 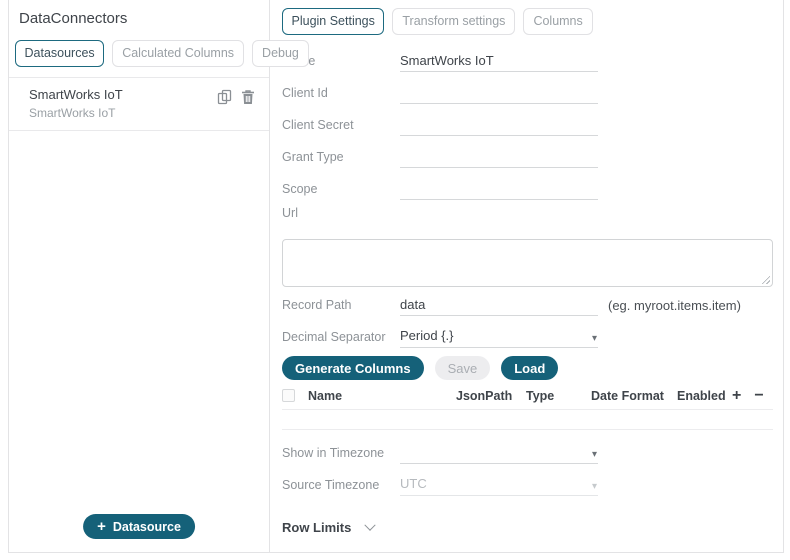 I want to click on datasource-item-title: SmartWorks IoT, so click(x=76, y=94).